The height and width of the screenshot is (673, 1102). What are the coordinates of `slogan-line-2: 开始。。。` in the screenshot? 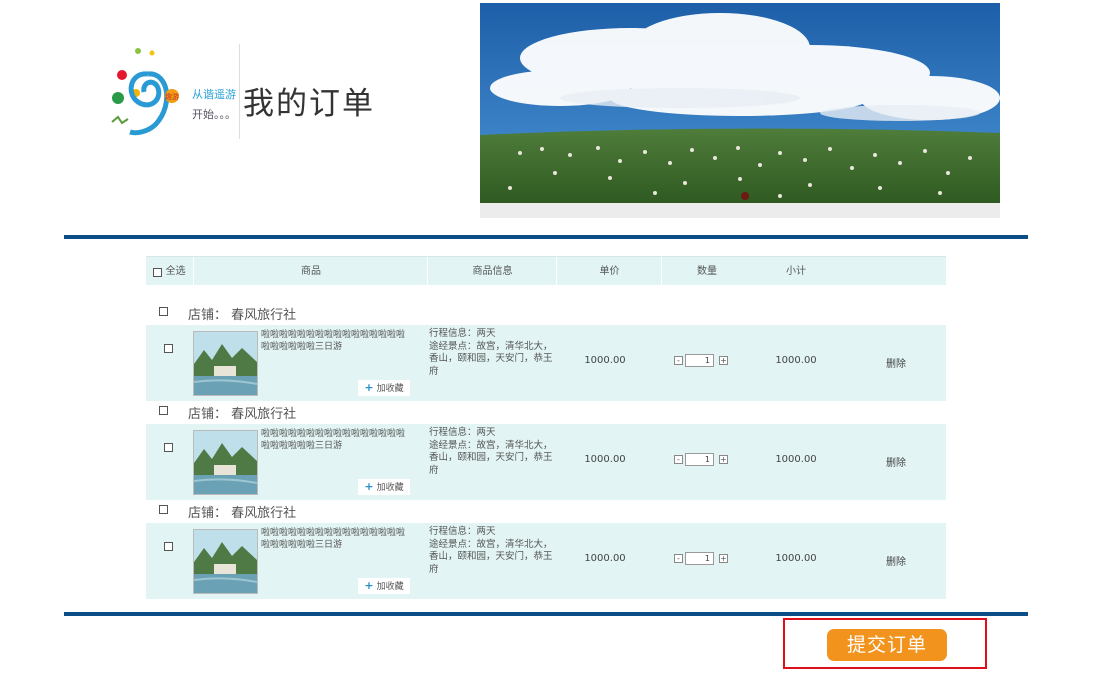 It's located at (214, 114).